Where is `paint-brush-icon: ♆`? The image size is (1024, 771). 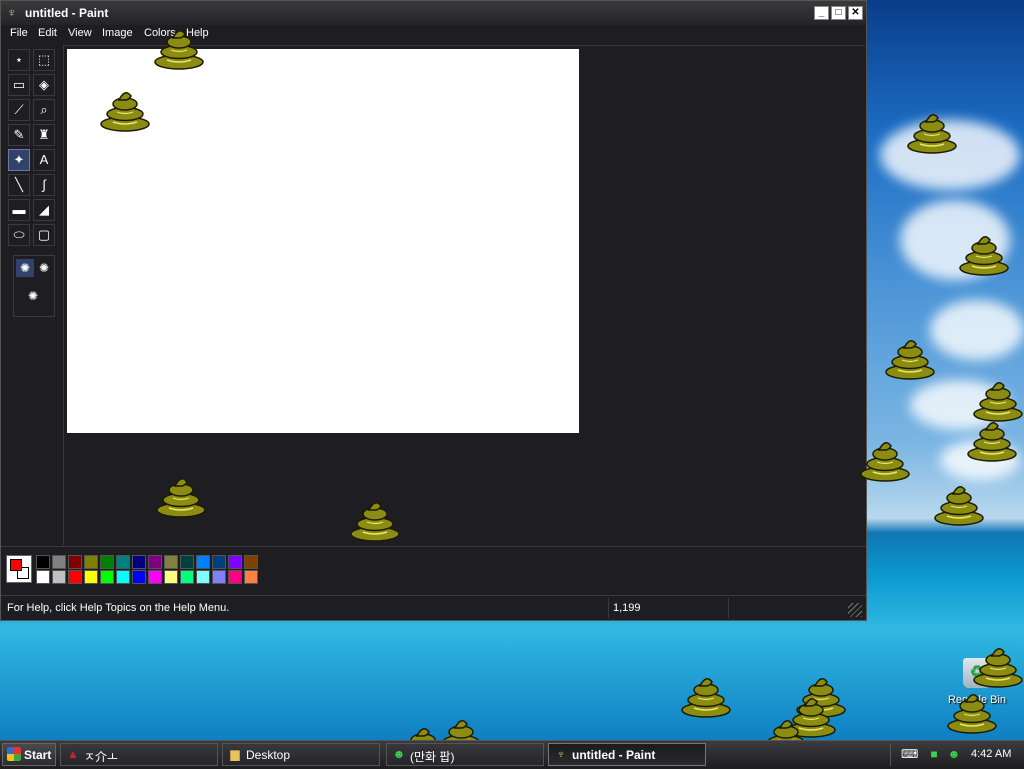 paint-brush-icon: ♆ is located at coordinates (14, 13).